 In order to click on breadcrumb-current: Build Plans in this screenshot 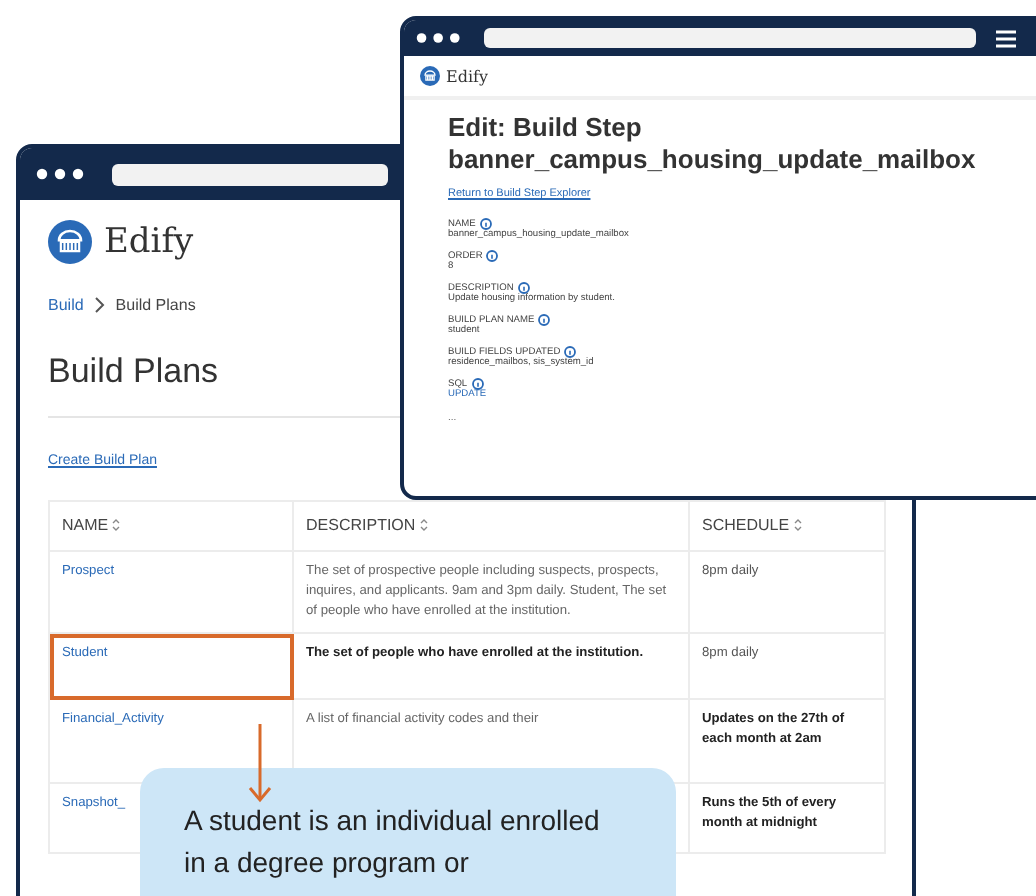, I will do `click(155, 305)`.